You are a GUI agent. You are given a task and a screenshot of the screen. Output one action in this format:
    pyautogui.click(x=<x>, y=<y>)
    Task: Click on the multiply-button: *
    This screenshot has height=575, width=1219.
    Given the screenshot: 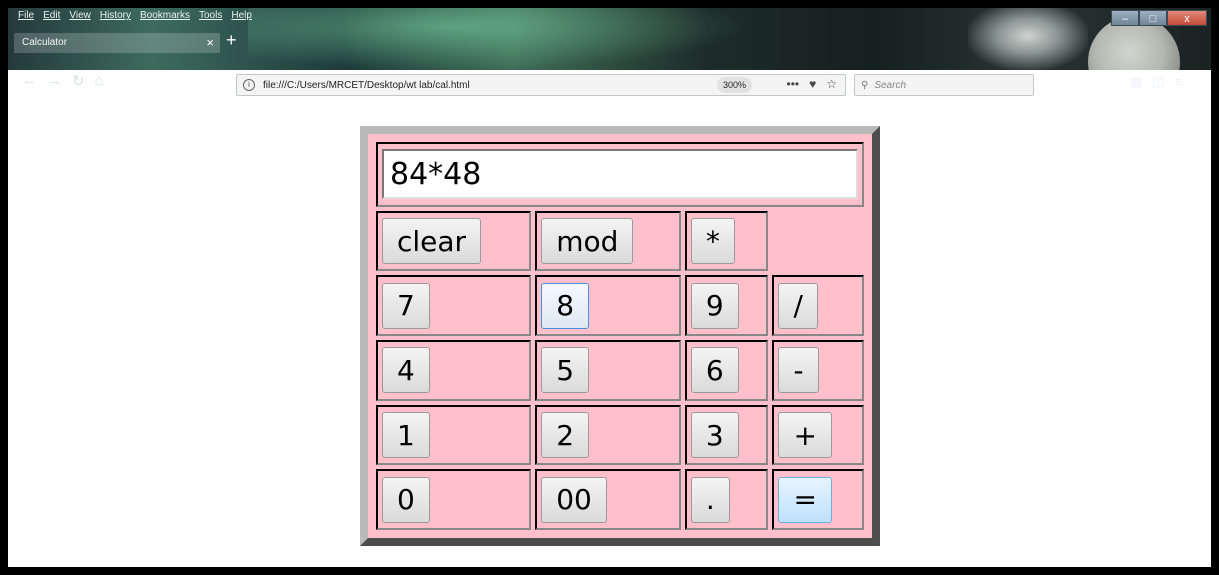 What is the action you would take?
    pyautogui.click(x=712, y=241)
    